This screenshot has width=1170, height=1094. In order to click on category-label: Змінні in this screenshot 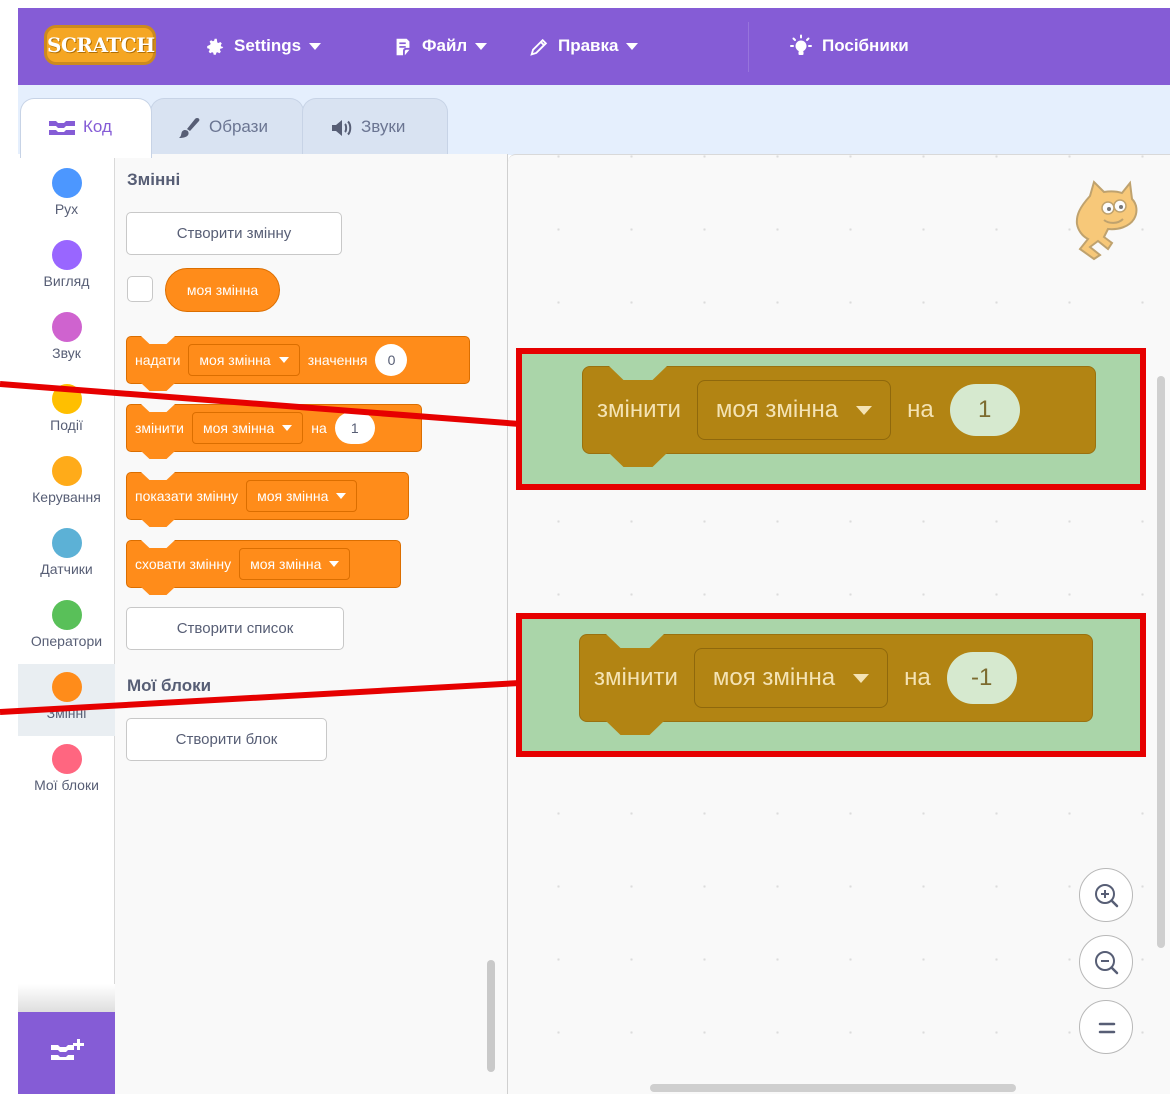, I will do `click(66, 713)`.